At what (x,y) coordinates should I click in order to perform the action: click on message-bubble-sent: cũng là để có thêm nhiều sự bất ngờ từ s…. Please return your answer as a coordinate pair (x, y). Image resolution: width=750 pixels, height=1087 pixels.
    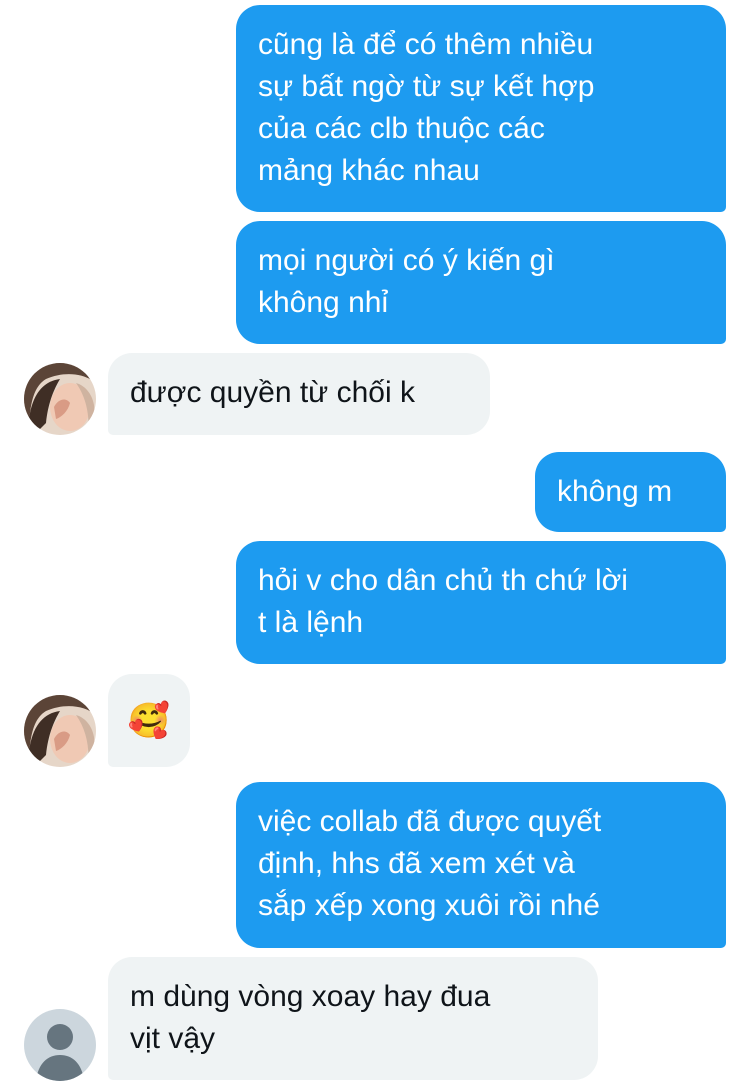
    Looking at the image, I should click on (481, 108).